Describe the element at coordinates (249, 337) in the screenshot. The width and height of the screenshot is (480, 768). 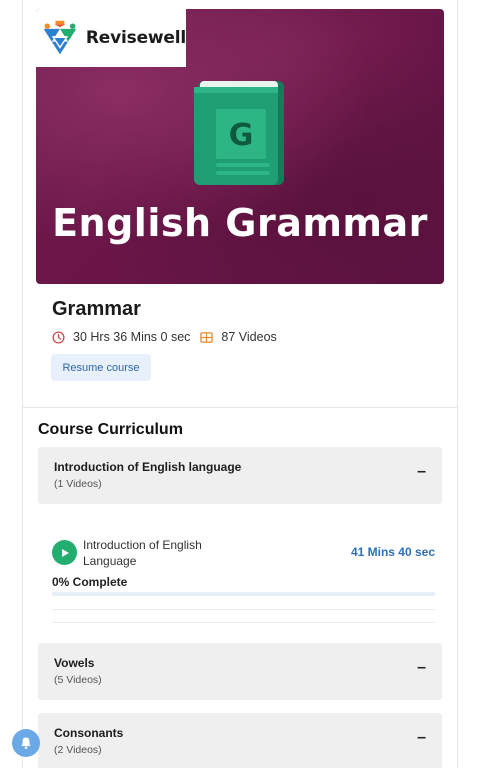
I see `videos-text: 87 Videos` at that location.